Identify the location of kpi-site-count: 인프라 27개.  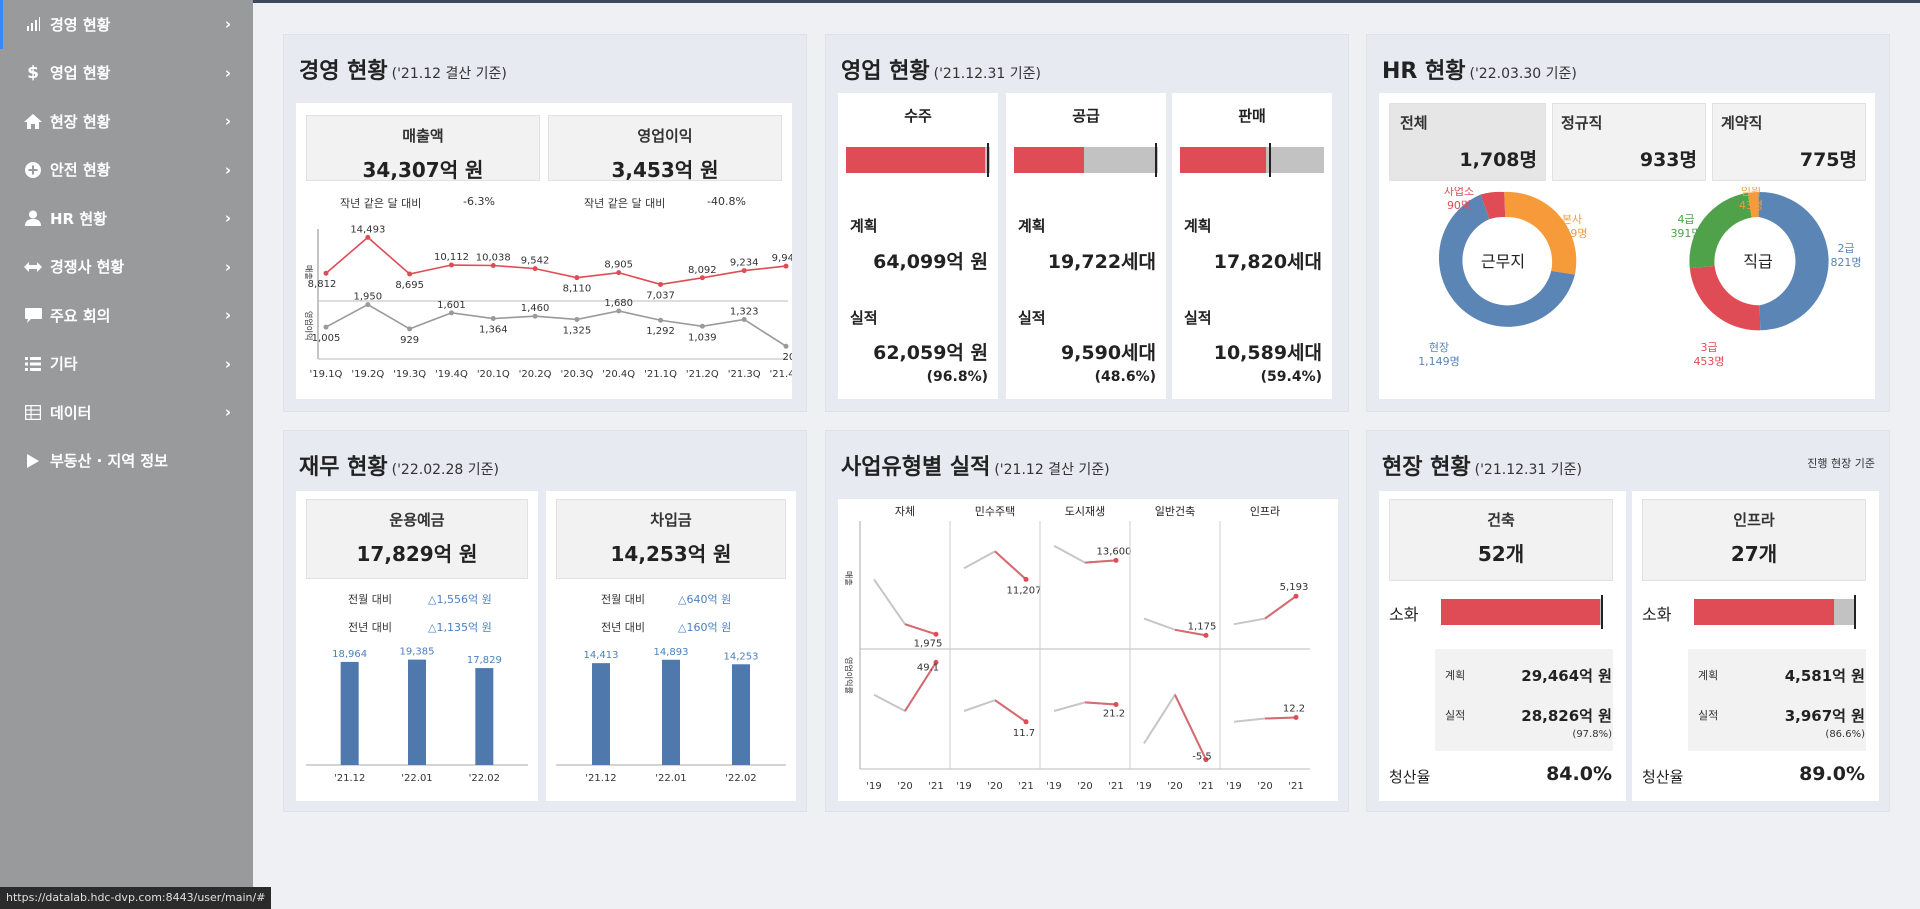
(1754, 540).